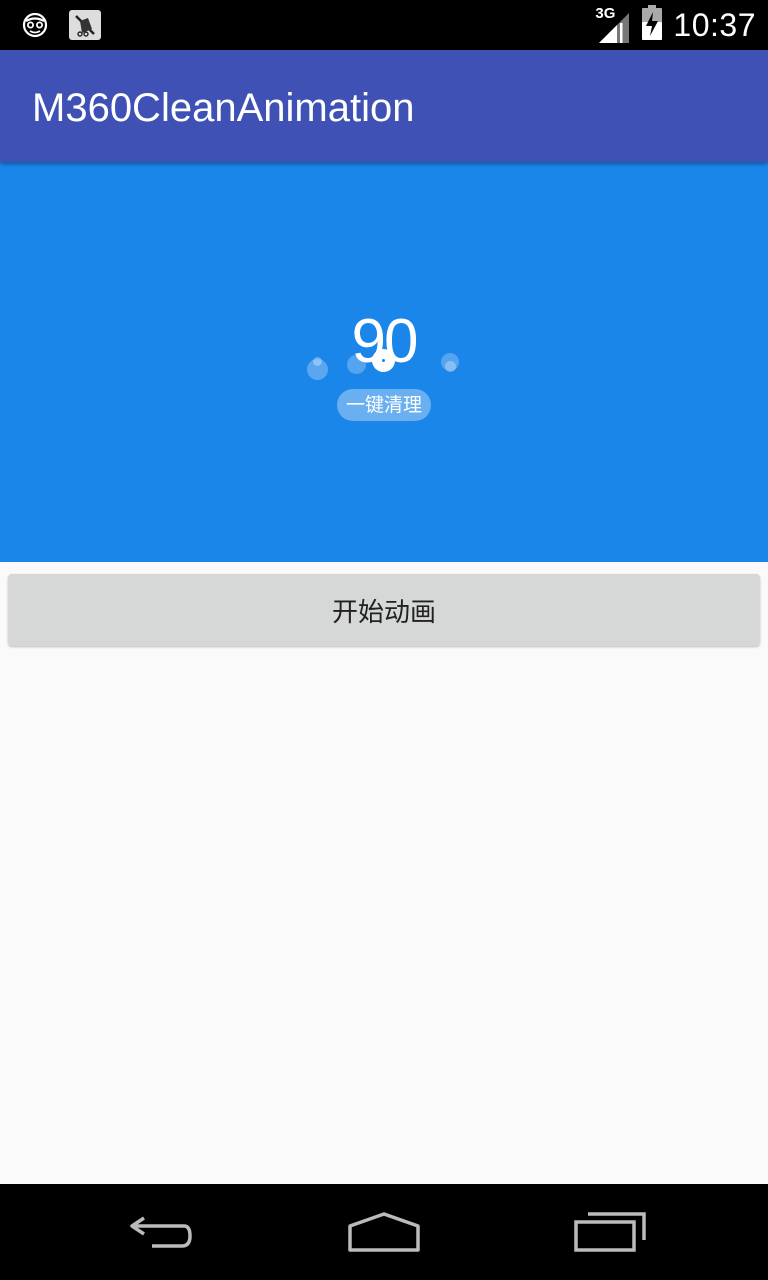  I want to click on home-icon, so click(384, 1232).